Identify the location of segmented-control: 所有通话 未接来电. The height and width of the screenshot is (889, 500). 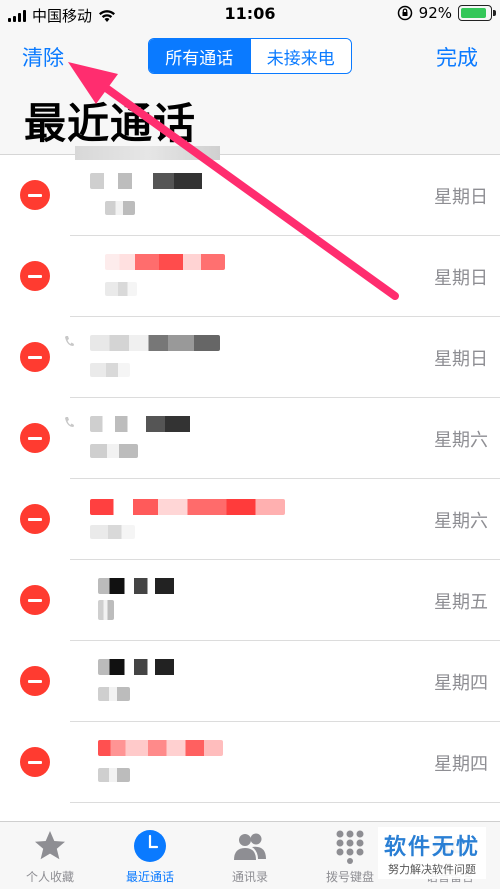
(250, 56).